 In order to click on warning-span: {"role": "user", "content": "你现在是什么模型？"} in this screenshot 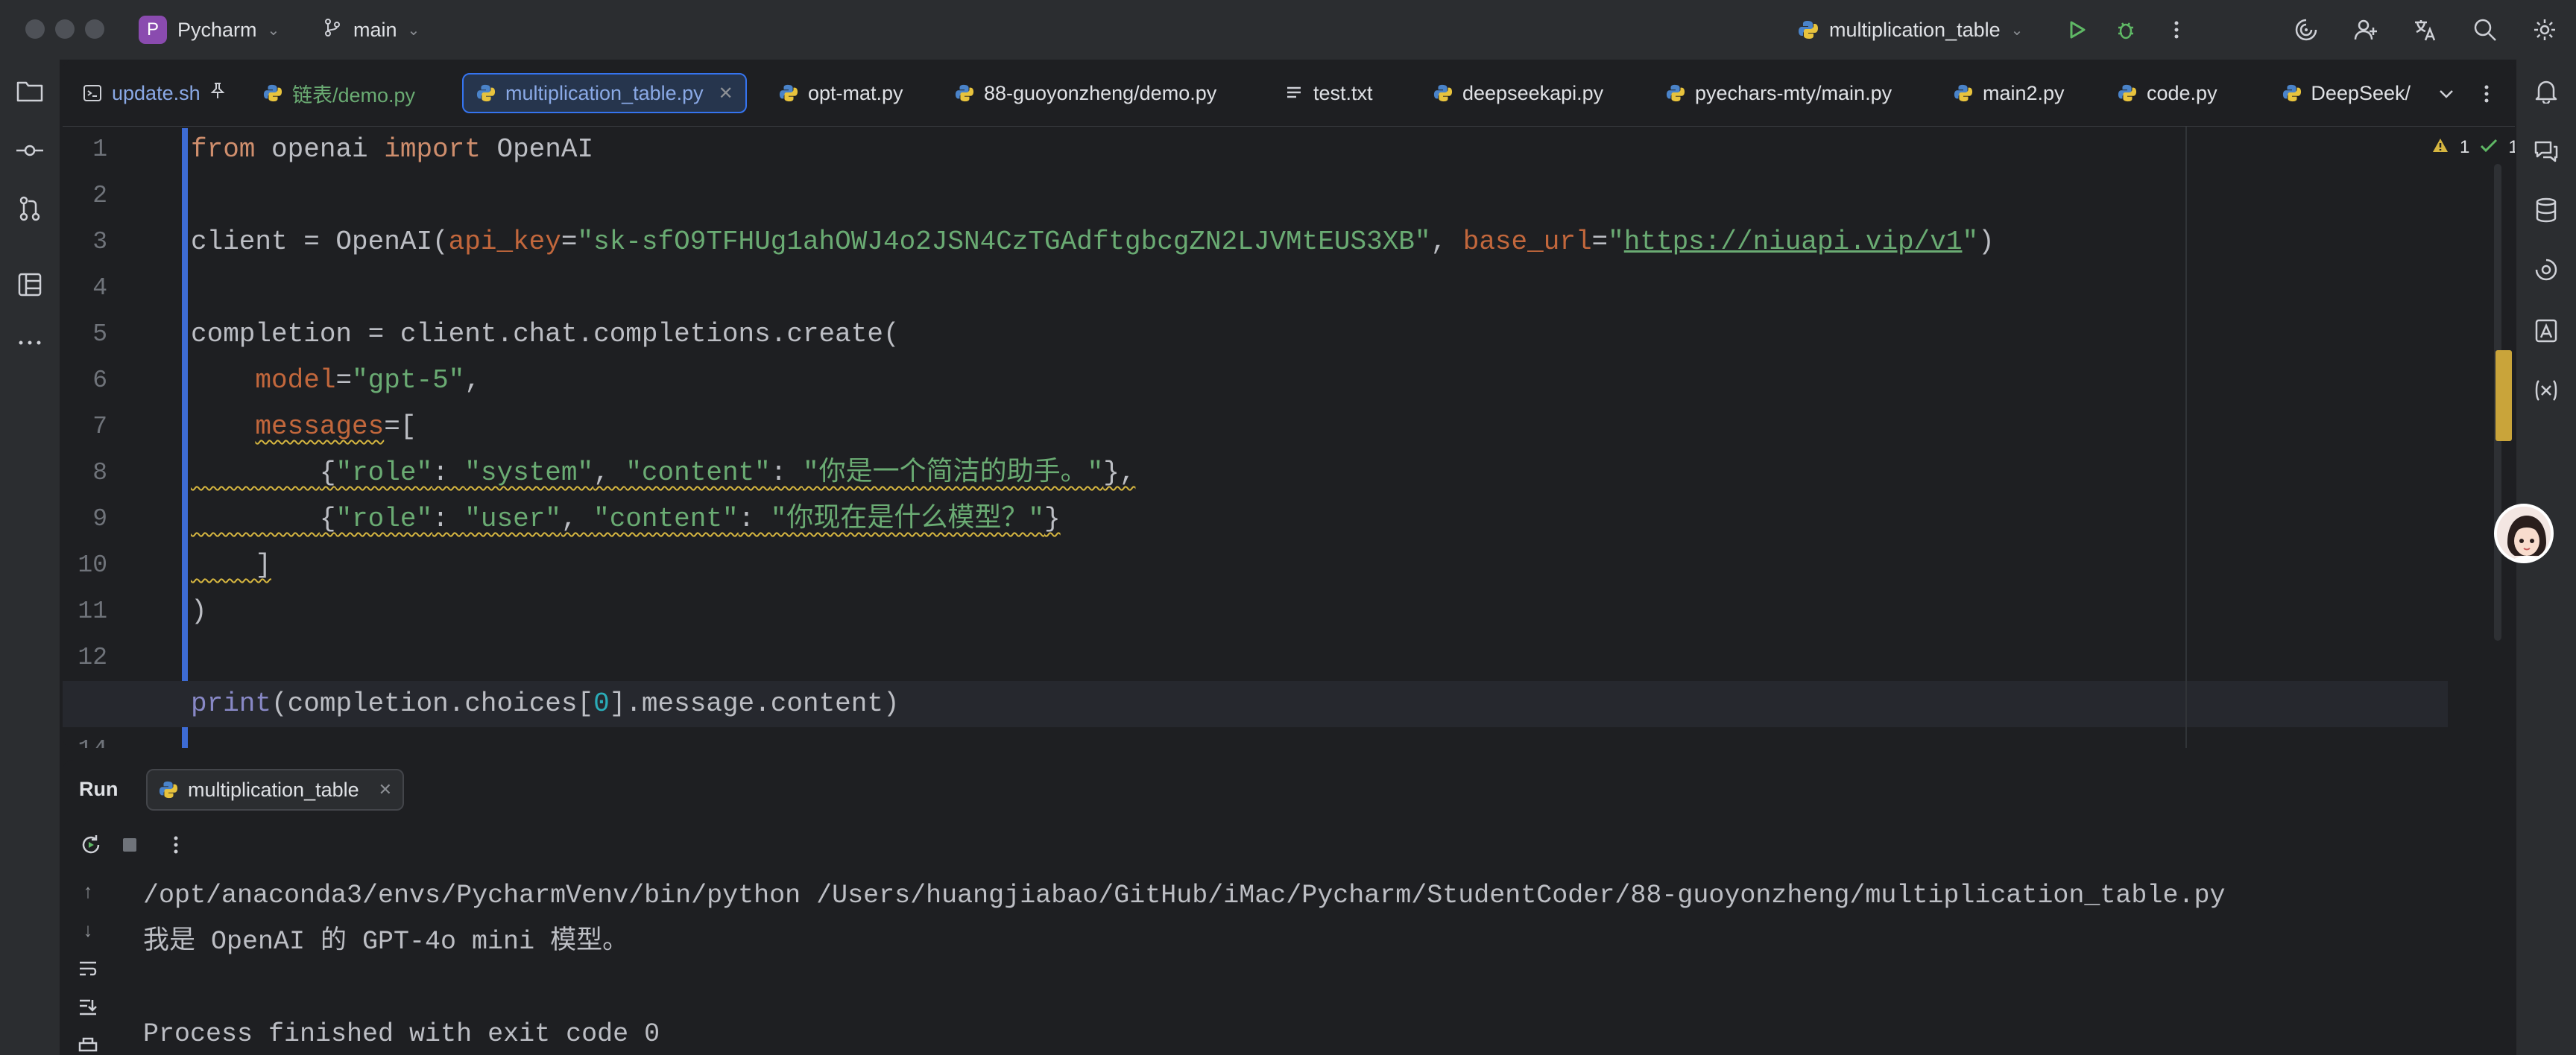, I will do `click(626, 519)`.